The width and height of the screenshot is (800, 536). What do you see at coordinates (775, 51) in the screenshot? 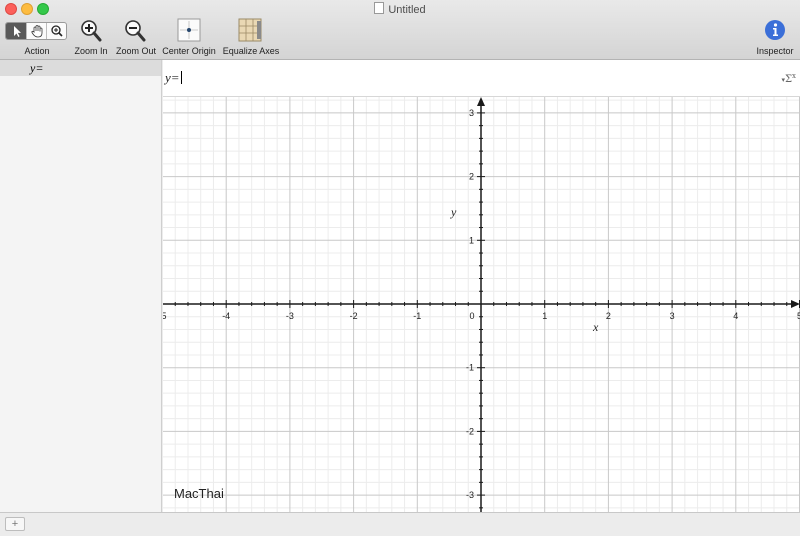
I see `inspector-label: Inspector` at bounding box center [775, 51].